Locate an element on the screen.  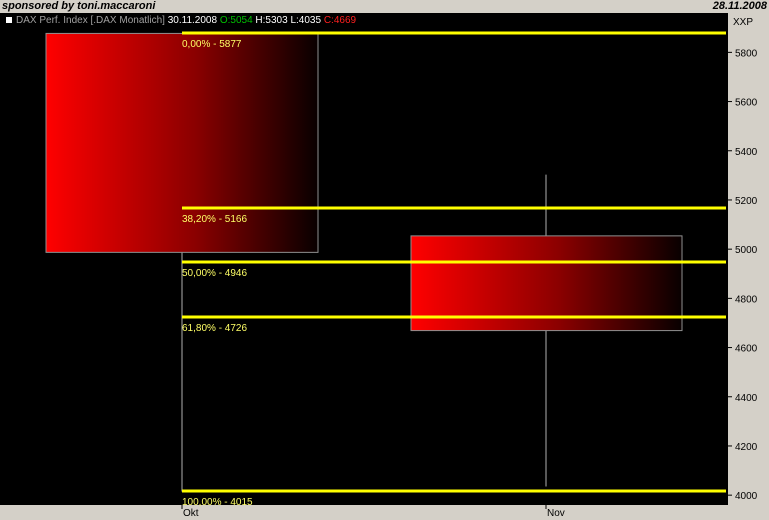
fib-level-label: 61,80% - 4726 is located at coordinates (214, 328).